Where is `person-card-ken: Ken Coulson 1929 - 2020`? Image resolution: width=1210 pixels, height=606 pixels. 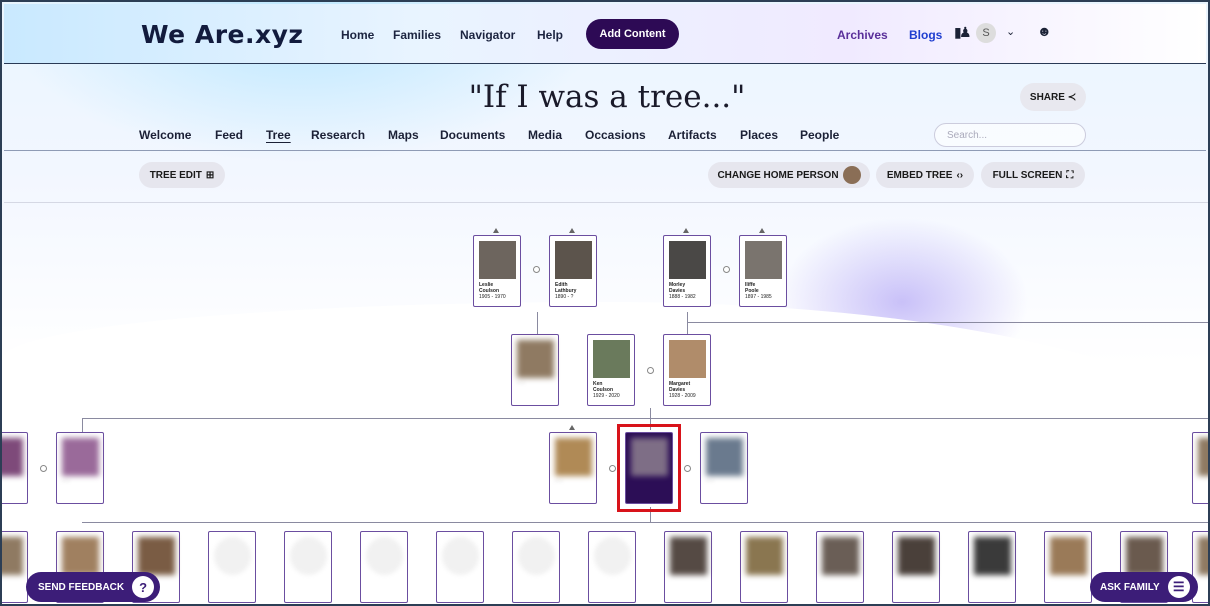
person-card-ken: Ken Coulson 1929 - 2020 is located at coordinates (611, 370).